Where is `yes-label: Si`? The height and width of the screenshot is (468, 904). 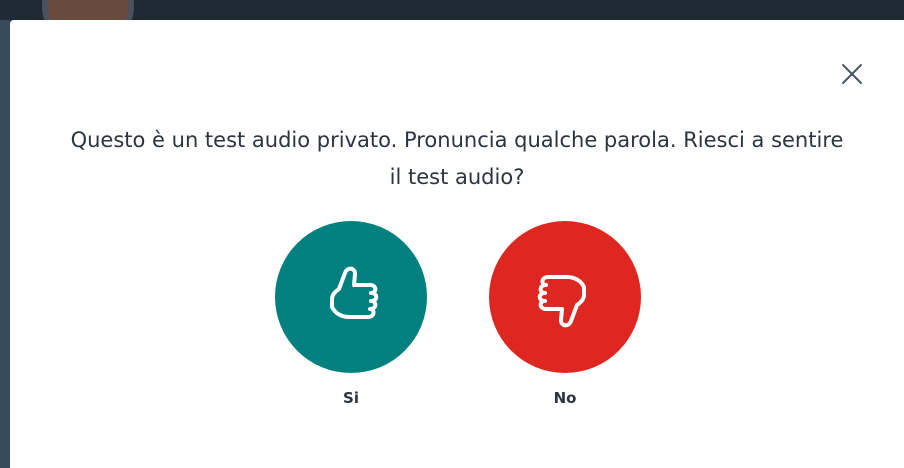 yes-label: Si is located at coordinates (351, 398).